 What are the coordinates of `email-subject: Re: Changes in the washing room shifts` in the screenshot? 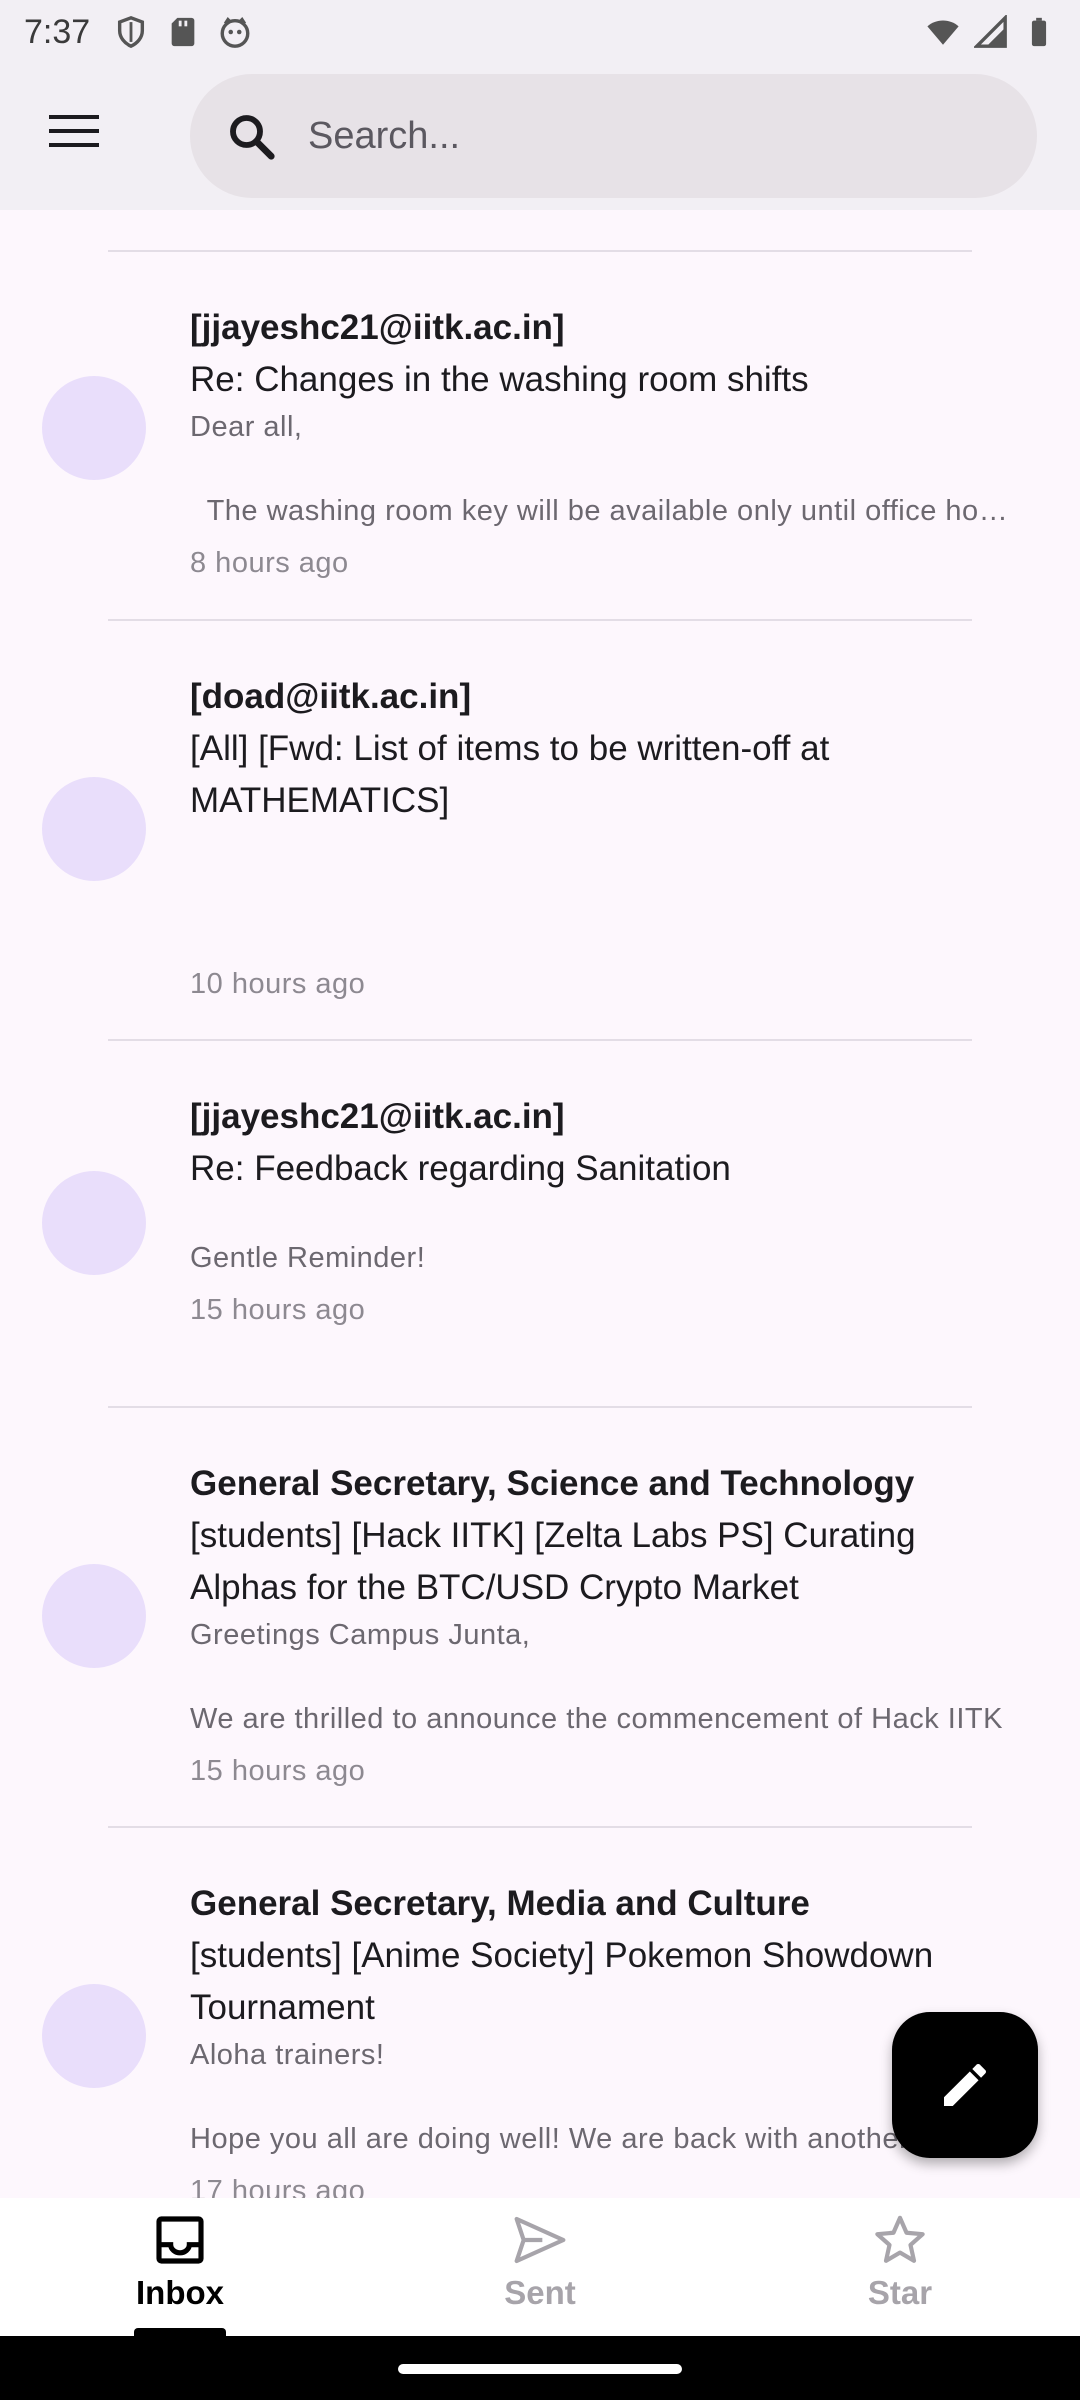 It's located at (499, 379).